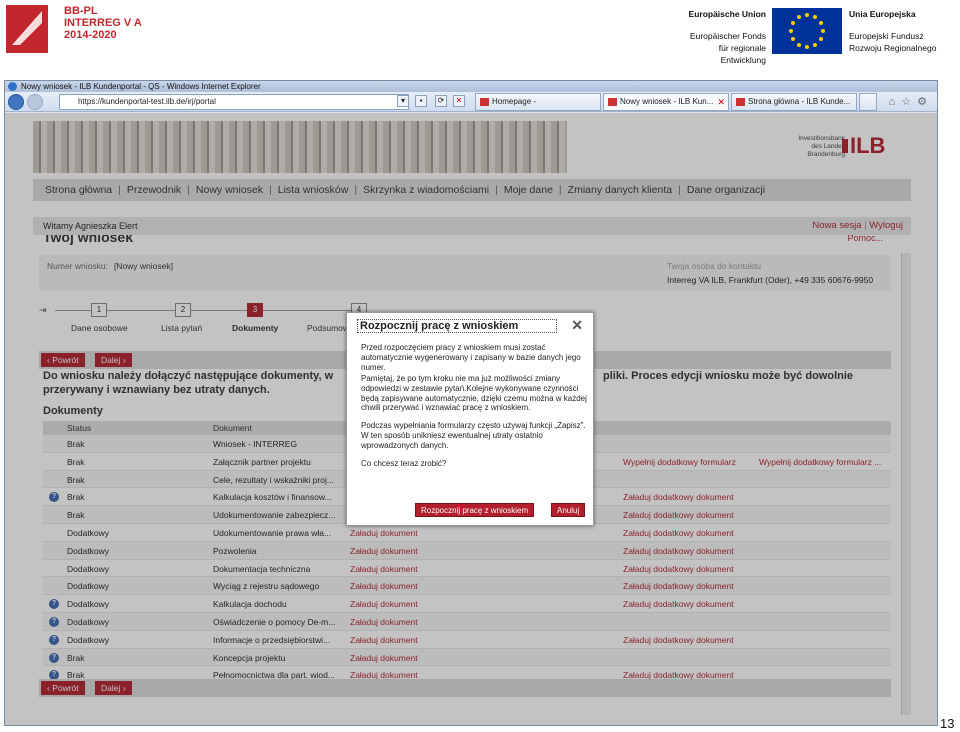 The height and width of the screenshot is (732, 960). What do you see at coordinates (457, 326) in the screenshot?
I see `dialog-title: Rozpocznij pracę z wnioskiem` at bounding box center [457, 326].